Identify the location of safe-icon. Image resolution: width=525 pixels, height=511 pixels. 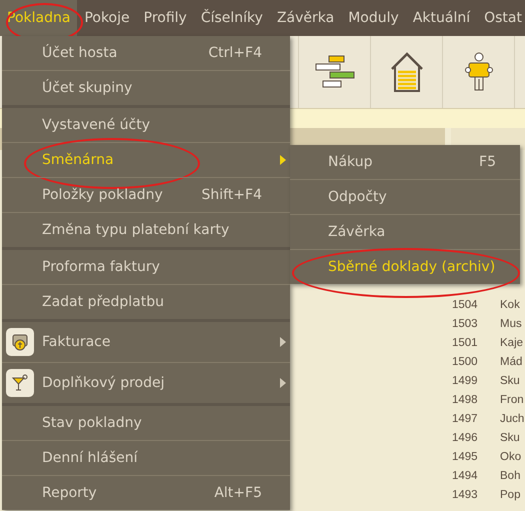
(20, 342).